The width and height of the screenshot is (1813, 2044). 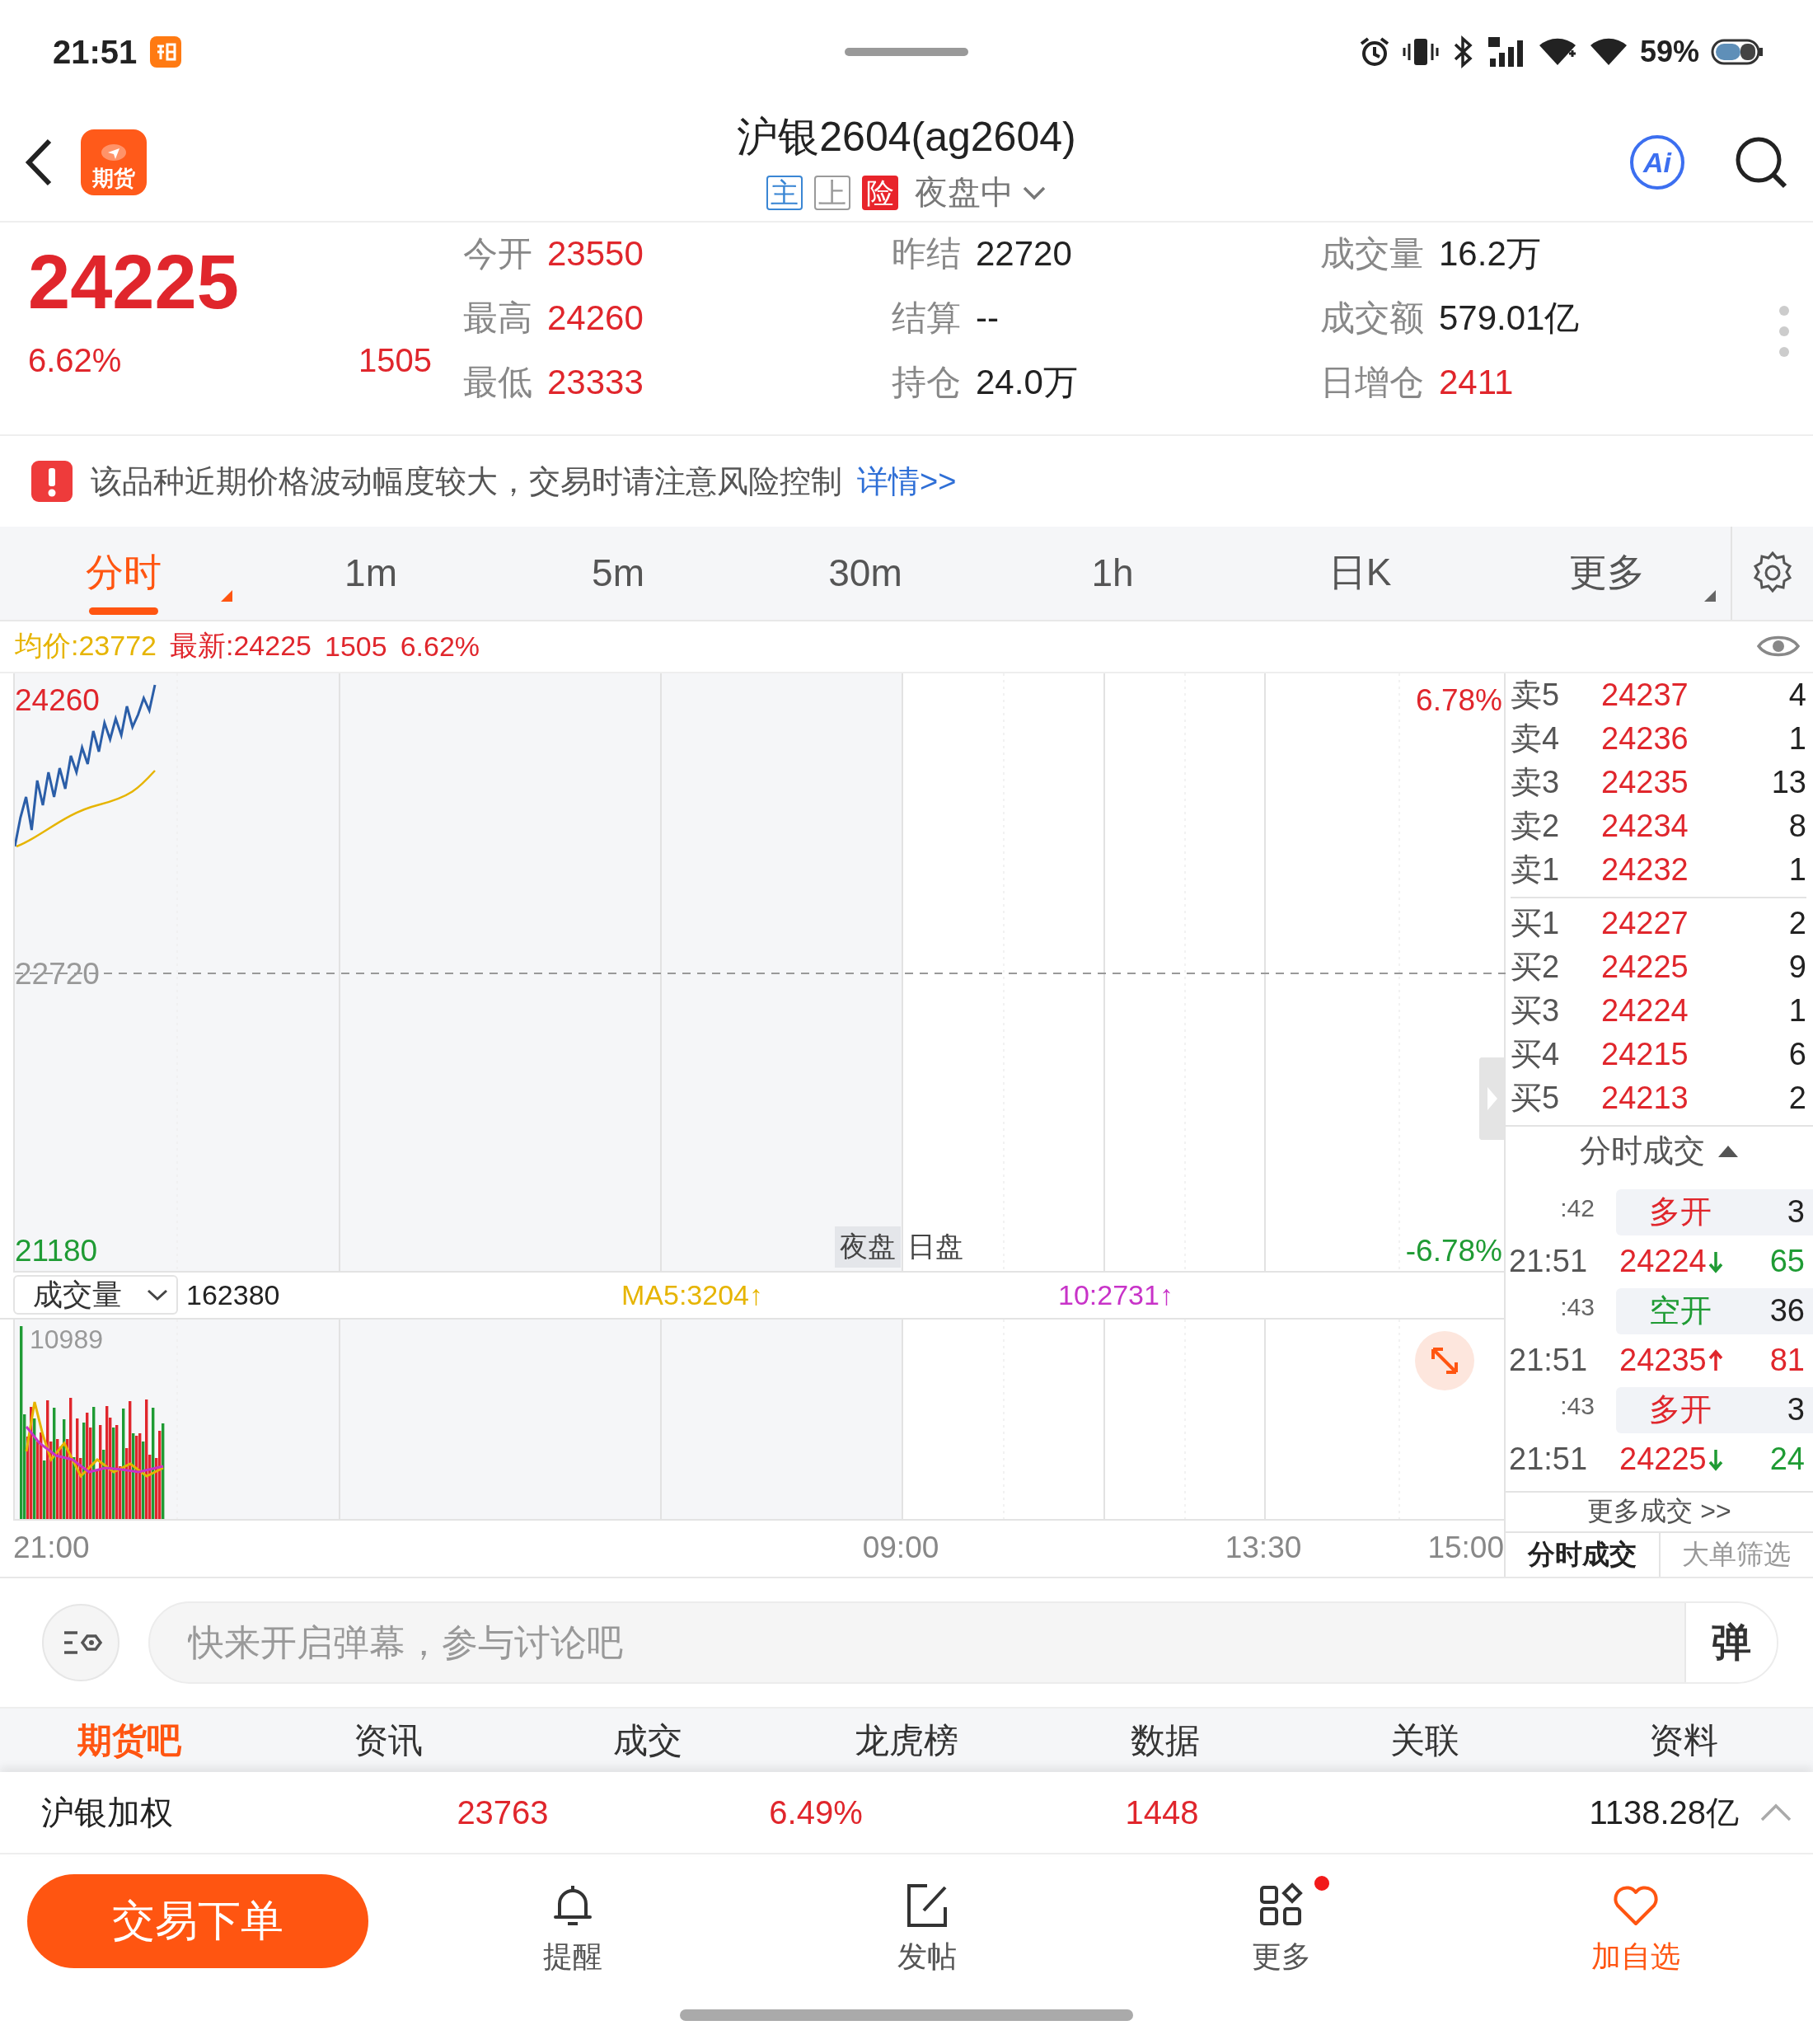 I want to click on trade-time: 21:51, so click(x=1549, y=1360).